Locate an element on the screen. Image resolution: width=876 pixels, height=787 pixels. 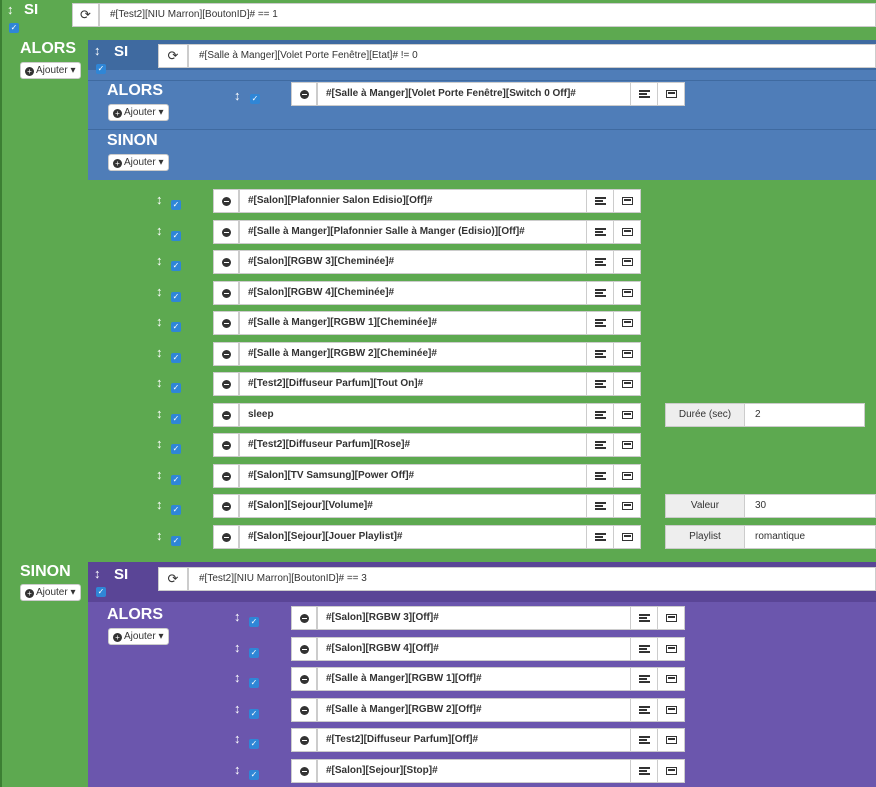
command-input: #[Salon][Plafonnier Salon Edisio][Off]# is located at coordinates (413, 201).